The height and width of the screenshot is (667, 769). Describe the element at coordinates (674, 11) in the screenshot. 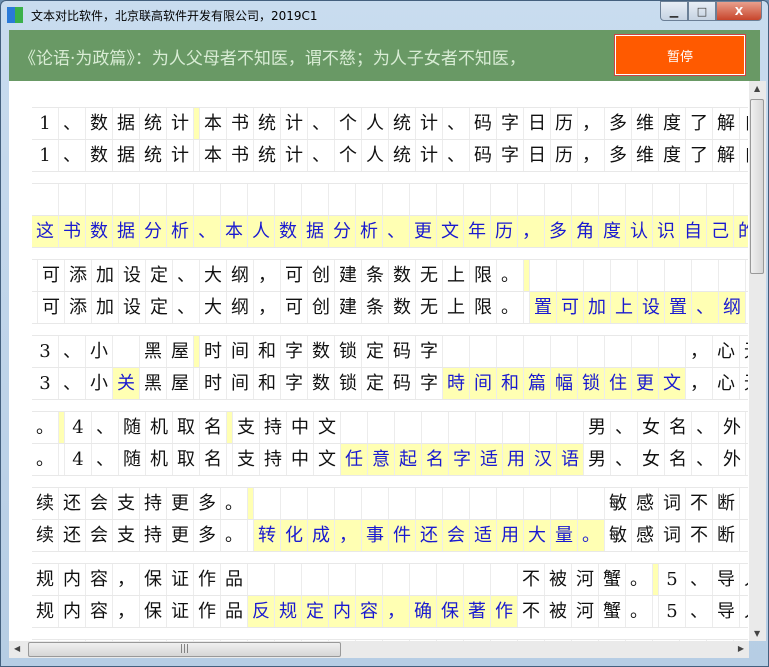

I see `minimize-button: ▁` at that location.